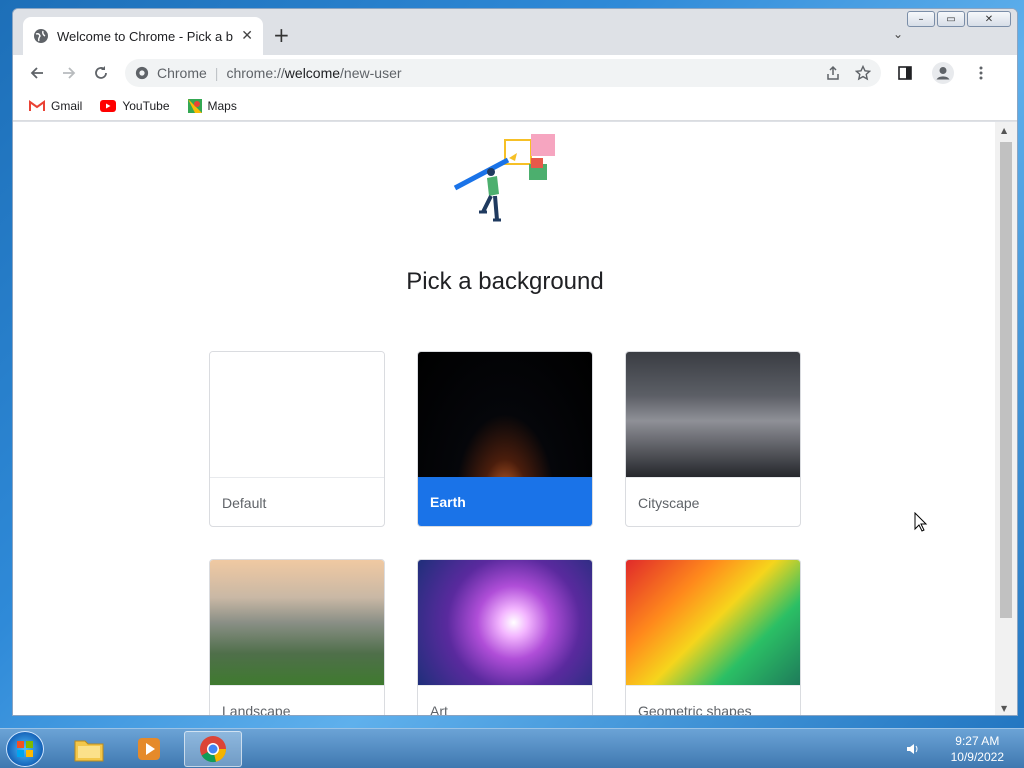  I want to click on menu-button, so click(981, 73).